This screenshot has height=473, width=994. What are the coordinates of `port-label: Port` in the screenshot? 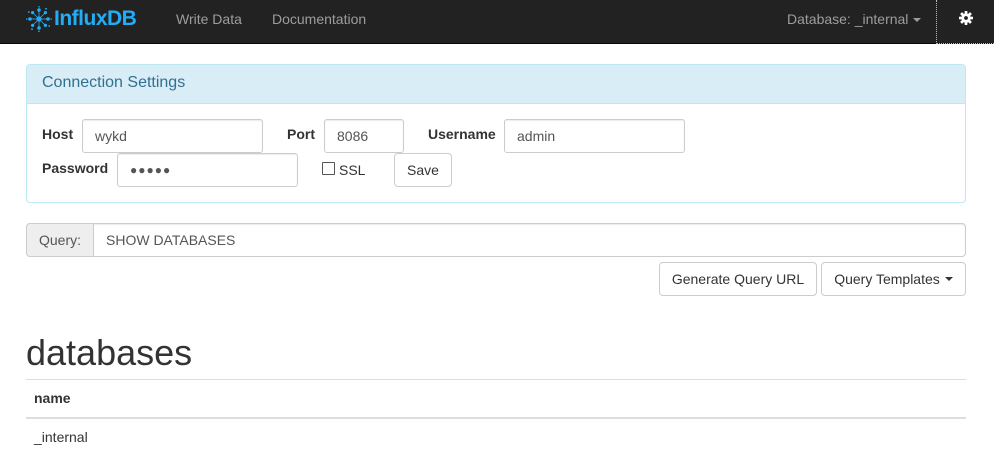 It's located at (301, 134).